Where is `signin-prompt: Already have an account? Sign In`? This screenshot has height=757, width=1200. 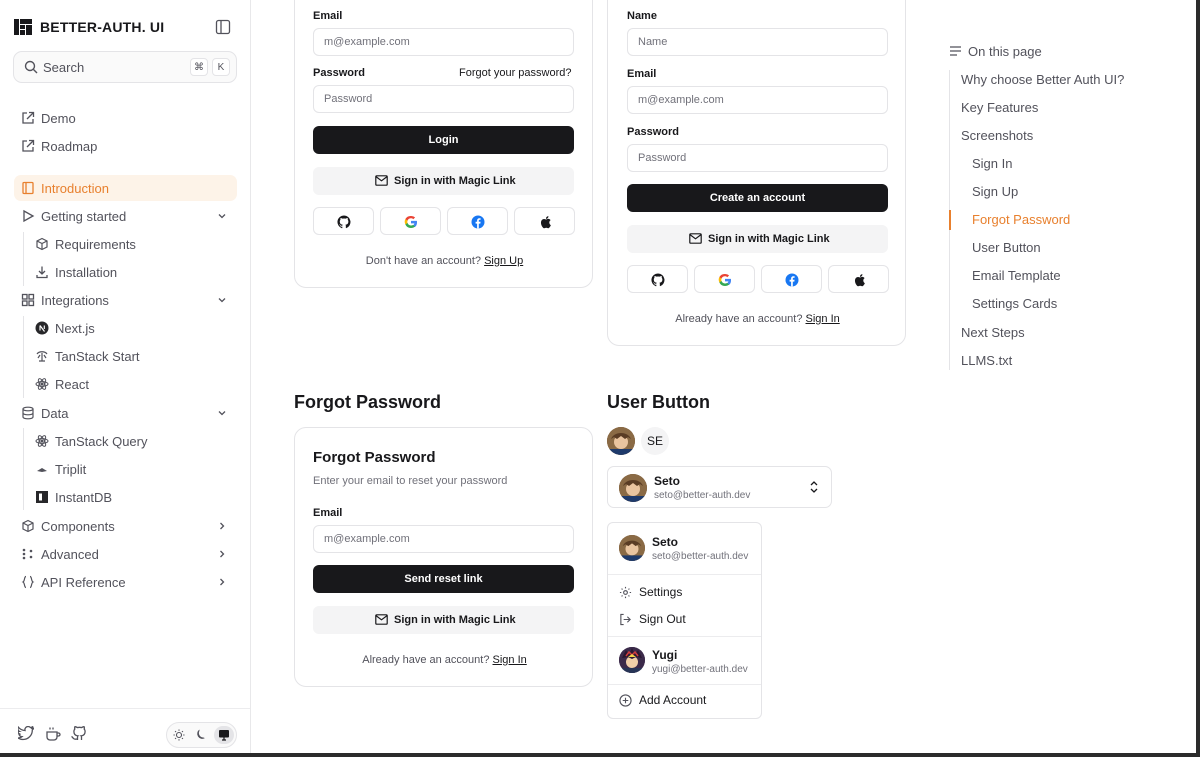
signin-prompt: Already have an account? Sign In is located at coordinates (444, 660).